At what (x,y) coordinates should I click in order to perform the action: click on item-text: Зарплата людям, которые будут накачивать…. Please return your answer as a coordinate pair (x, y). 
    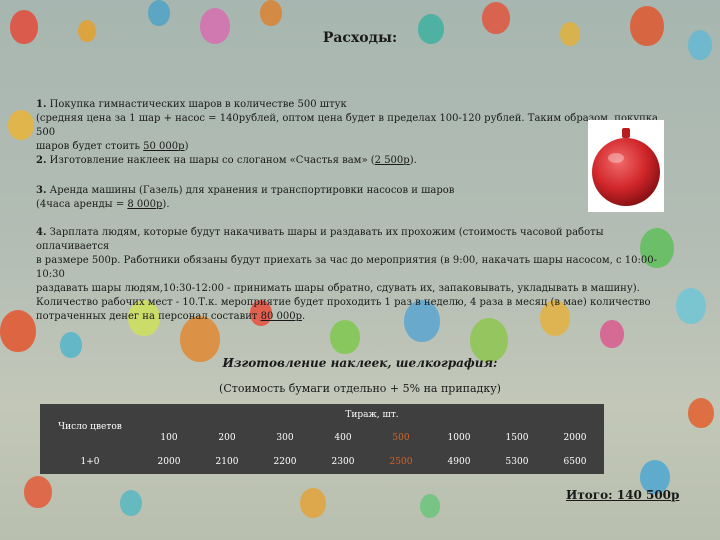
    Looking at the image, I should click on (320, 239).